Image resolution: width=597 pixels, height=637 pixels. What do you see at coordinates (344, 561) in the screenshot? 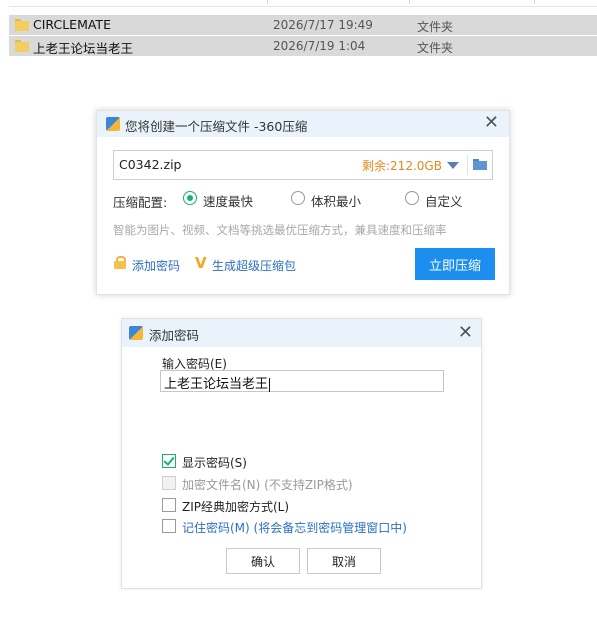
I see `cancel-button: 取消` at bounding box center [344, 561].